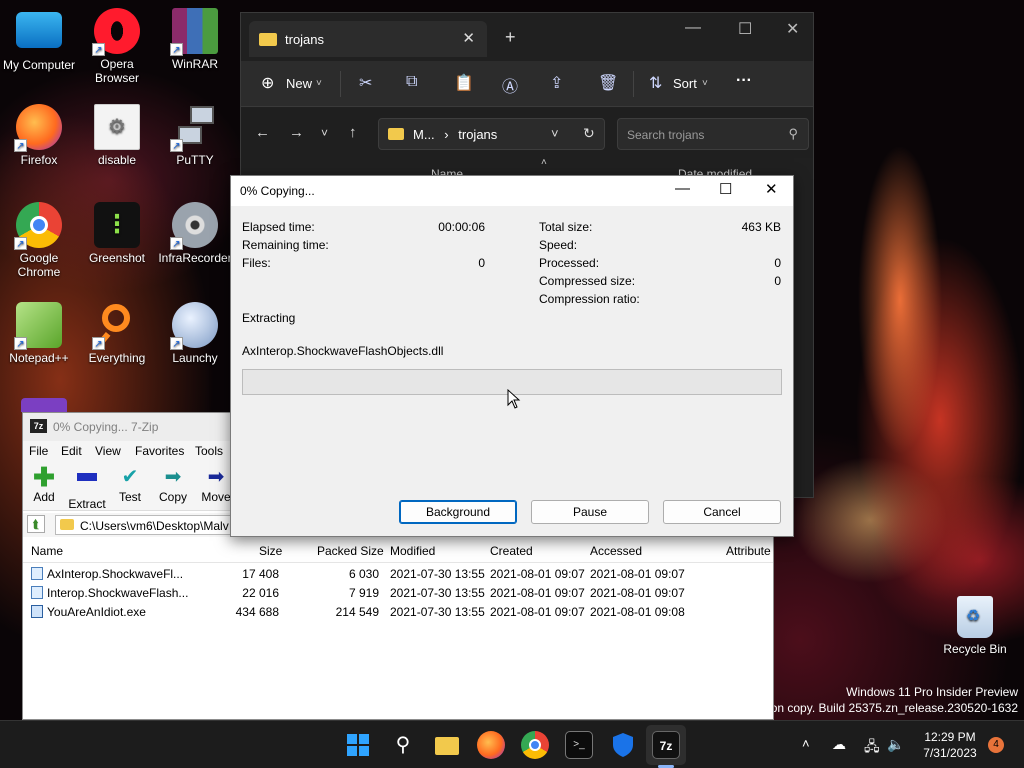 This screenshot has height=768, width=1024. I want to click on cloud-offline-icon: ☁, so click(839, 744).